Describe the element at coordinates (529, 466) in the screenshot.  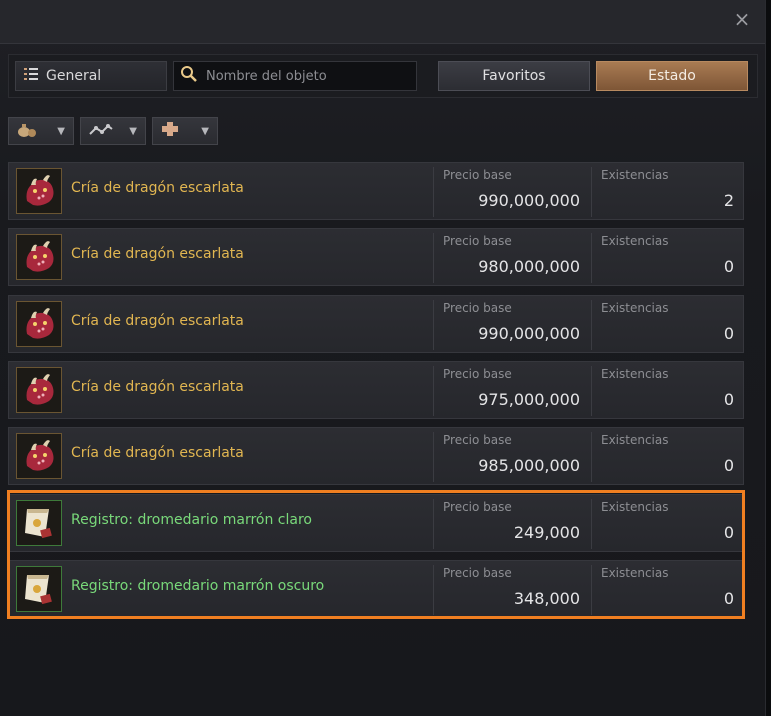
I see `item-price: 985,000,000` at that location.